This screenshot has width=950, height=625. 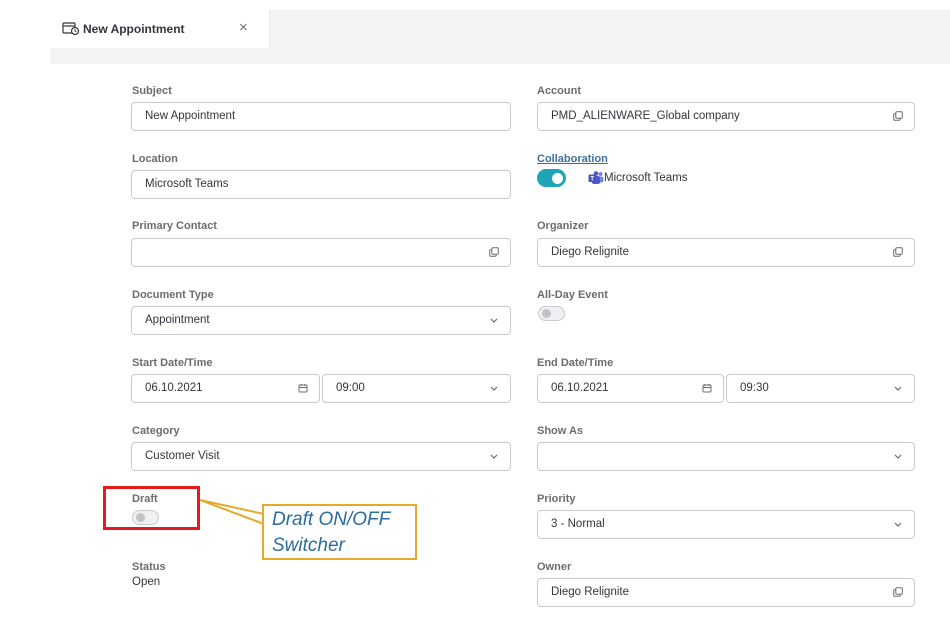 I want to click on subject-value: New Appointment, so click(x=190, y=116).